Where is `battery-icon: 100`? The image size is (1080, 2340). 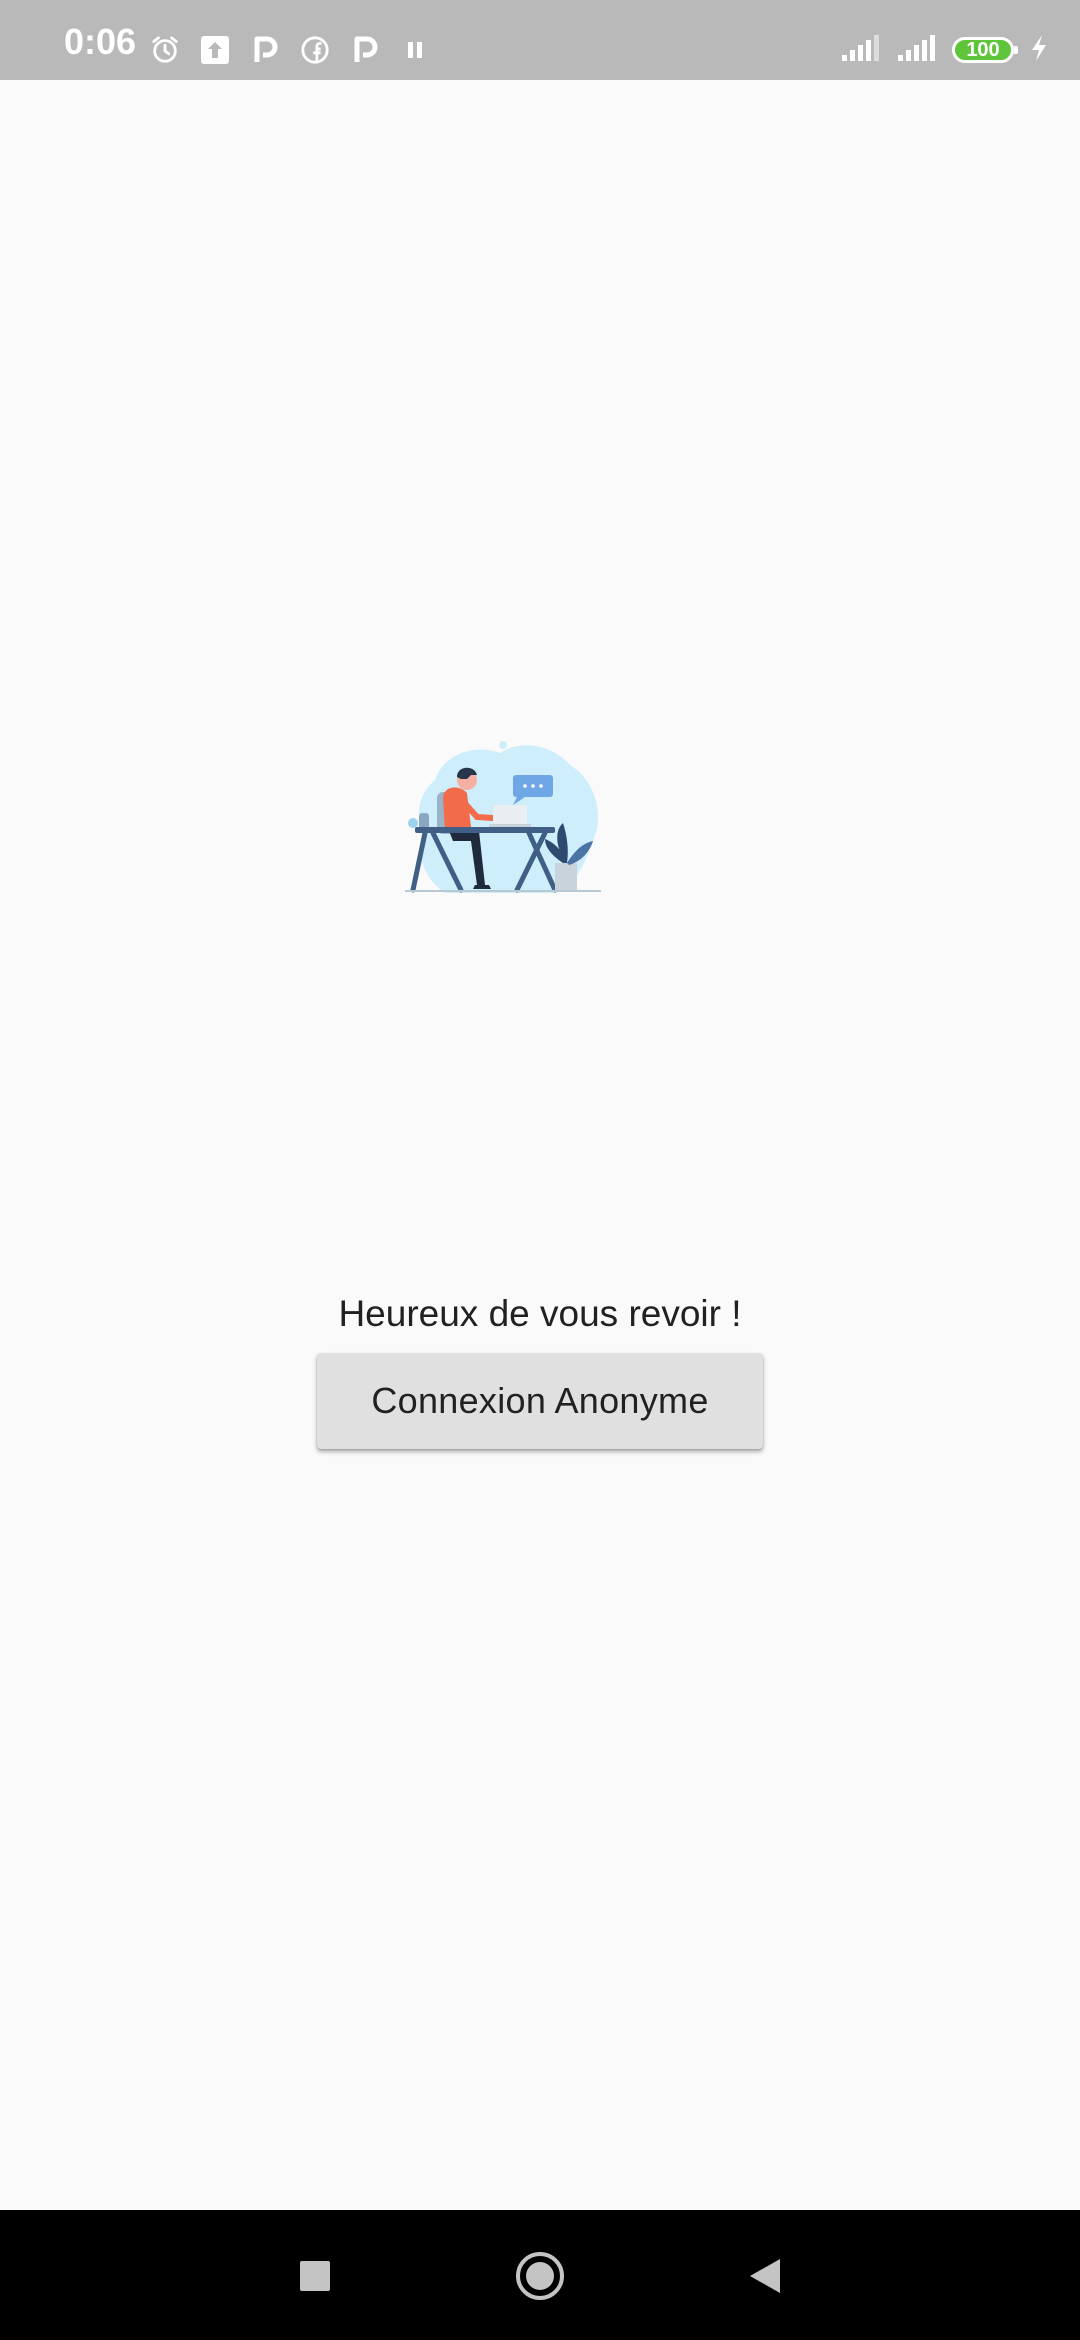 battery-icon: 100 is located at coordinates (985, 50).